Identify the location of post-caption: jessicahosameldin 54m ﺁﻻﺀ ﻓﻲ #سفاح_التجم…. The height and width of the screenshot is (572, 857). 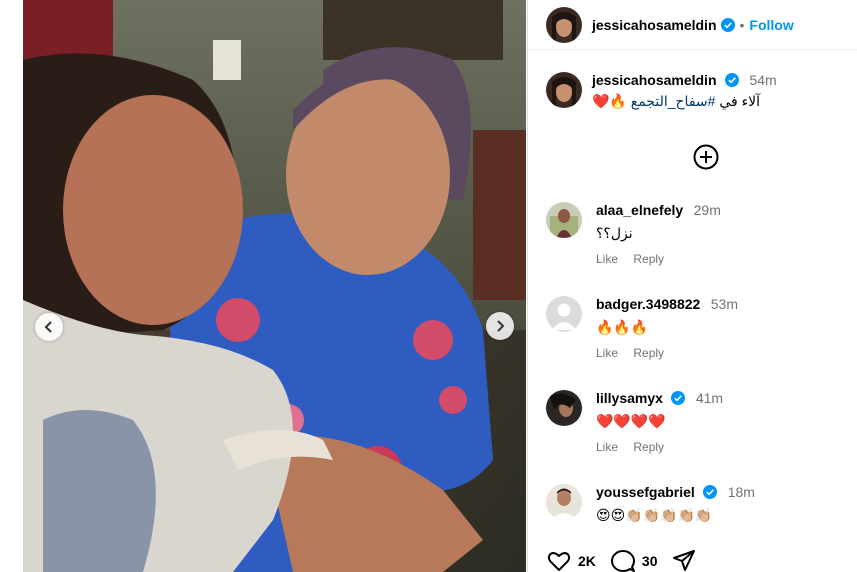
(661, 91).